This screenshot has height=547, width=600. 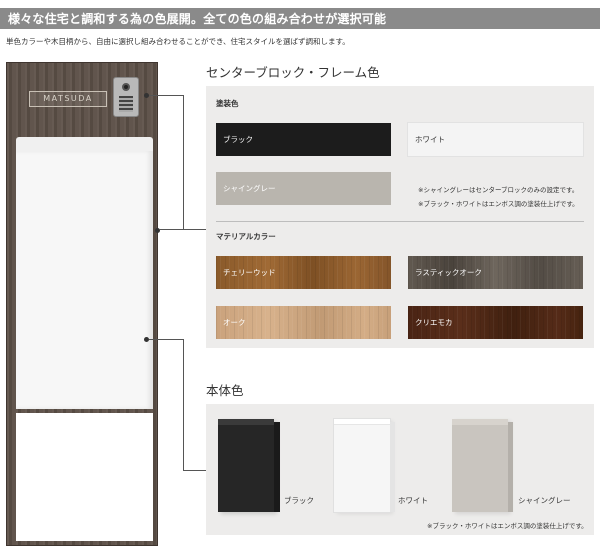 What do you see at coordinates (183, 229) in the screenshot?
I see `leader-line-frame-to-panel` at bounding box center [183, 229].